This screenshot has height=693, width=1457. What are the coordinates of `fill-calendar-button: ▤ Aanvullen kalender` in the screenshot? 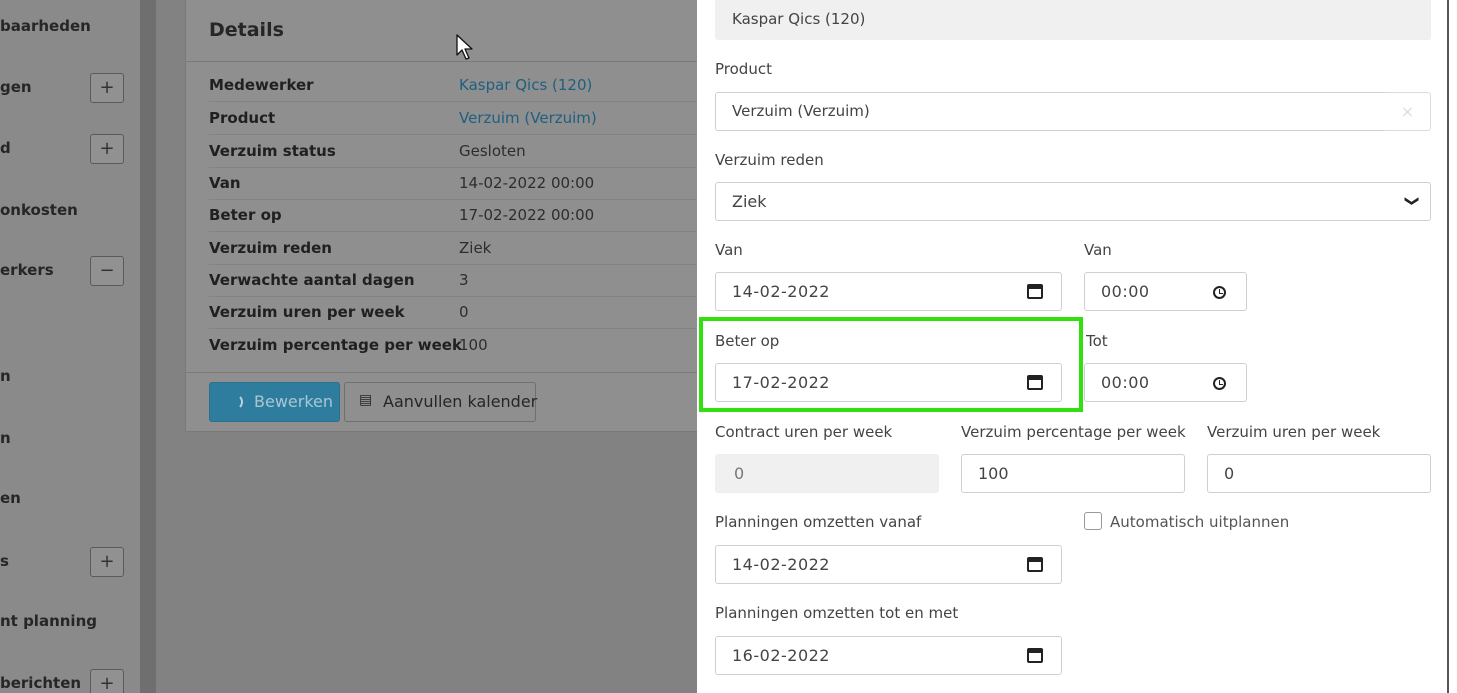 It's located at (441, 402).